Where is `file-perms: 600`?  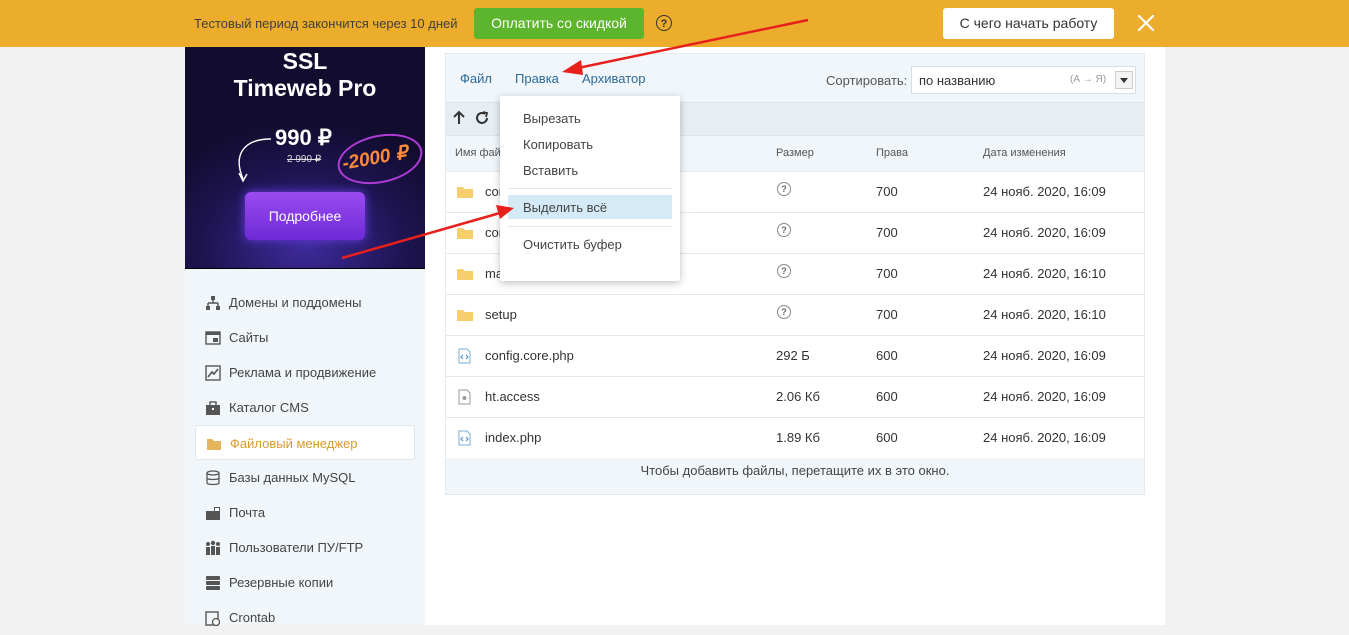 file-perms: 600 is located at coordinates (887, 396).